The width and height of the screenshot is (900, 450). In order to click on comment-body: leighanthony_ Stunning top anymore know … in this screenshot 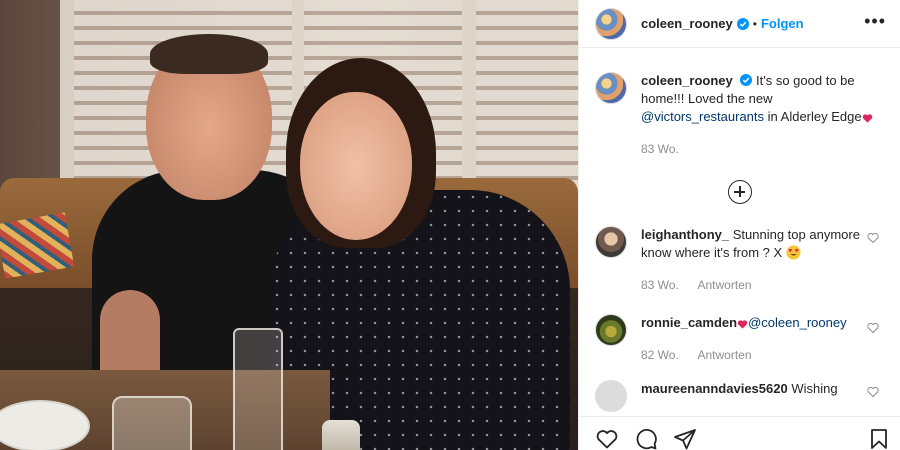, I will do `click(756, 260)`.